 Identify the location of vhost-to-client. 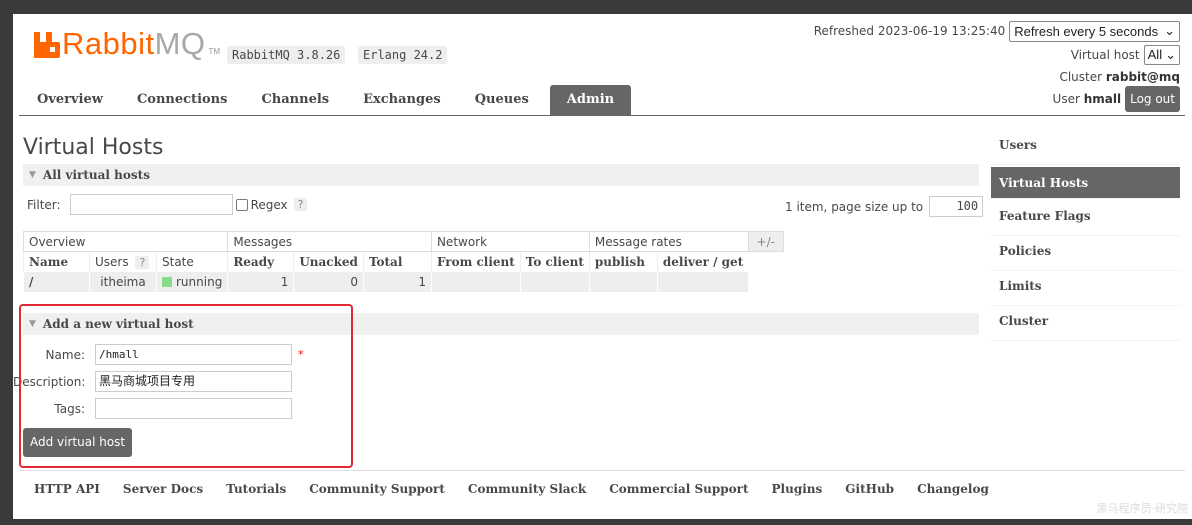
(554, 281).